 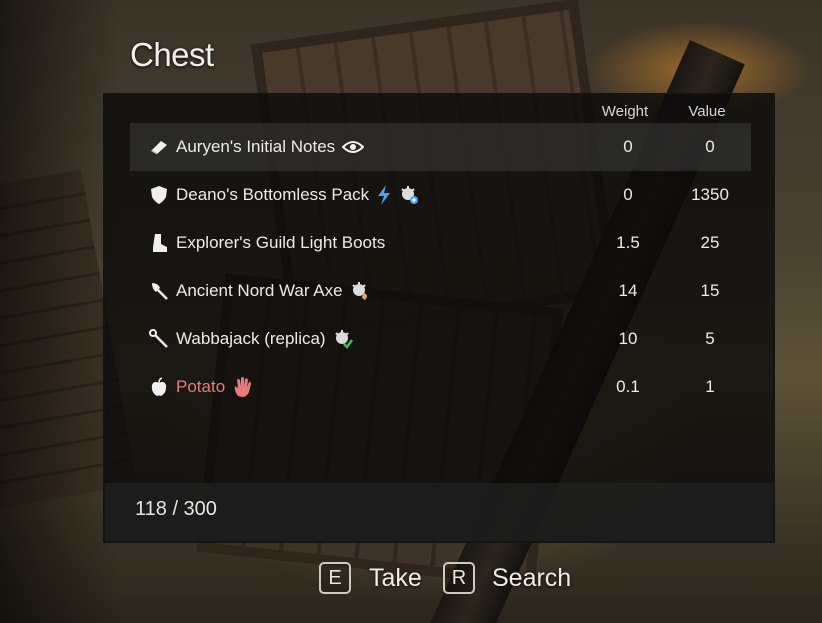 What do you see at coordinates (159, 195) in the screenshot?
I see `shield-icon` at bounding box center [159, 195].